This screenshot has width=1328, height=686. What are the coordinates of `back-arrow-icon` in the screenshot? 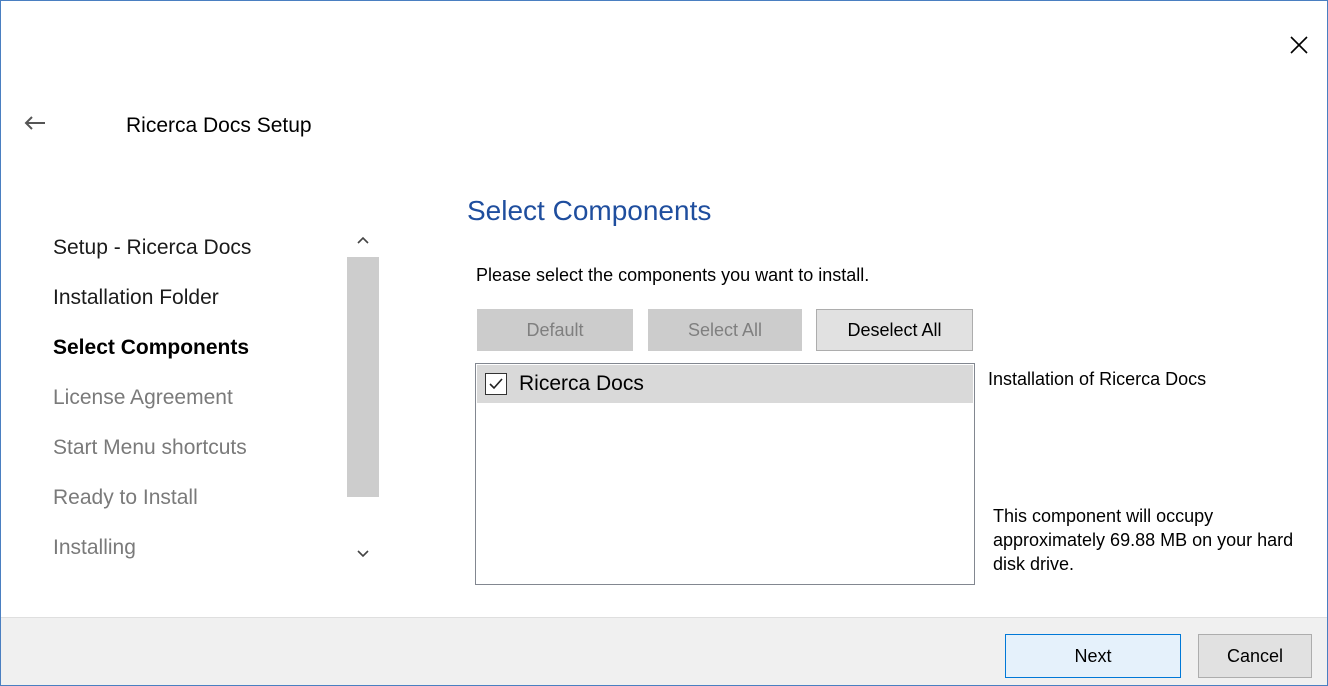 It's located at (34, 123).